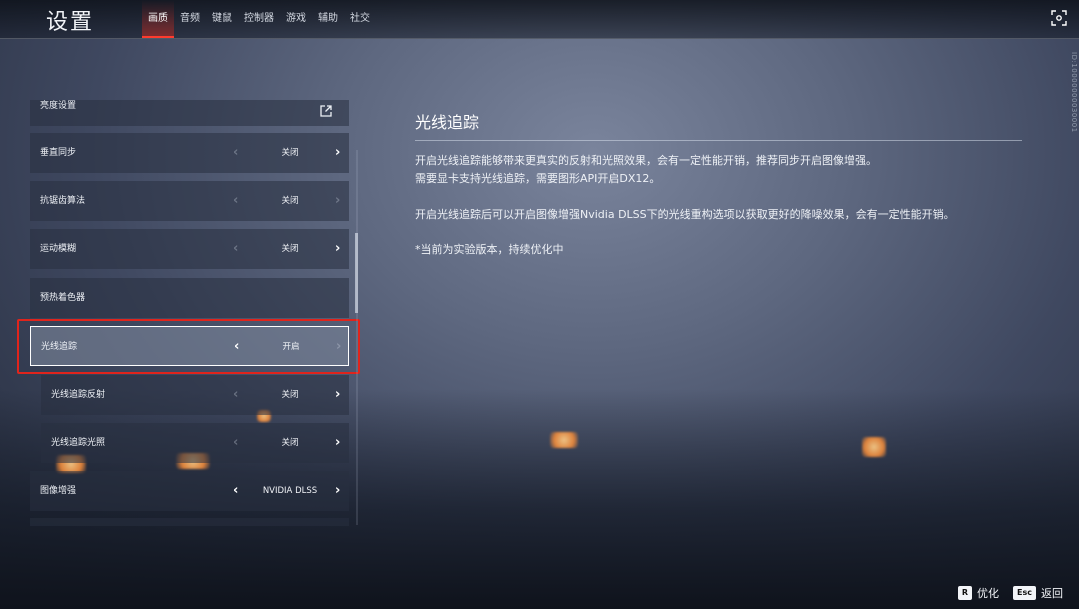  I want to click on detail-title: 光线追踪, so click(447, 122).